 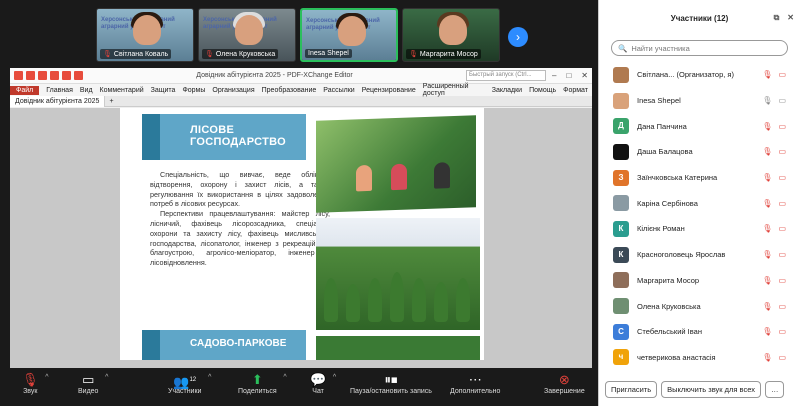 What do you see at coordinates (699, 306) in the screenshot?
I see `participant-row: Олена Круковська 🎙 ▭` at bounding box center [699, 306].